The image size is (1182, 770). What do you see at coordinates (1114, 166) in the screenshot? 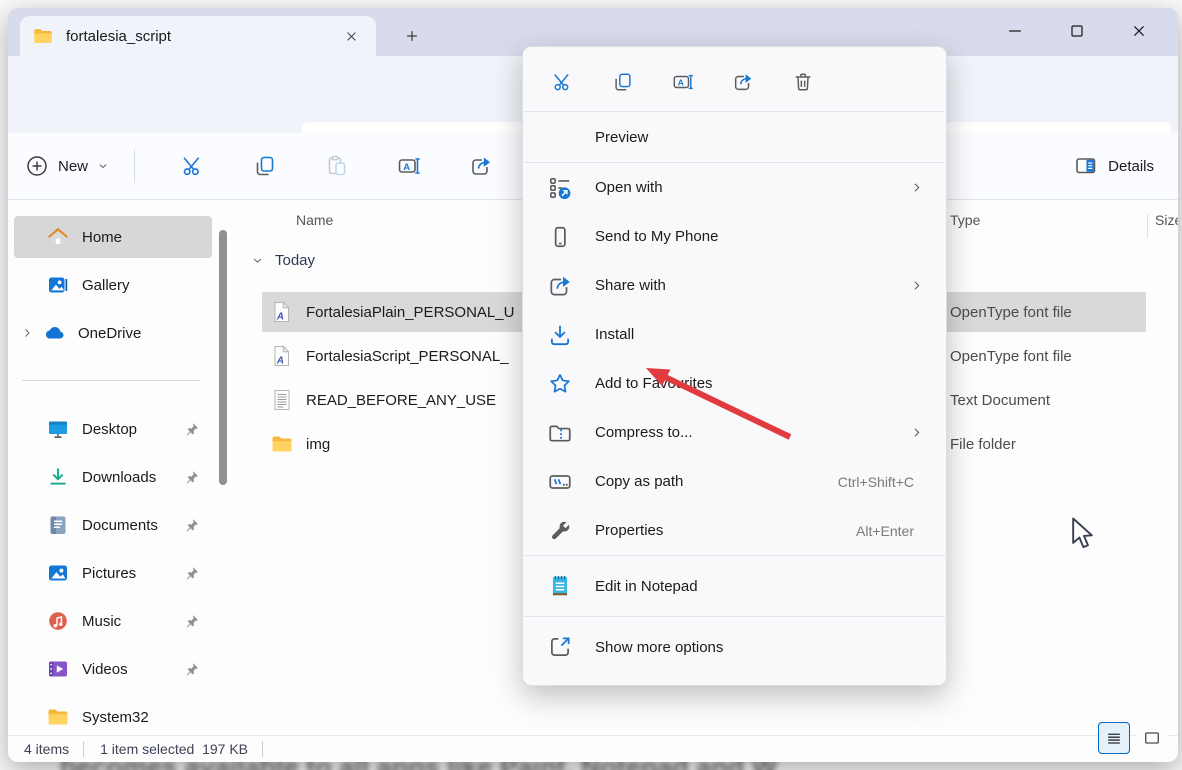
I see `details-toggle-button: Details` at bounding box center [1114, 166].